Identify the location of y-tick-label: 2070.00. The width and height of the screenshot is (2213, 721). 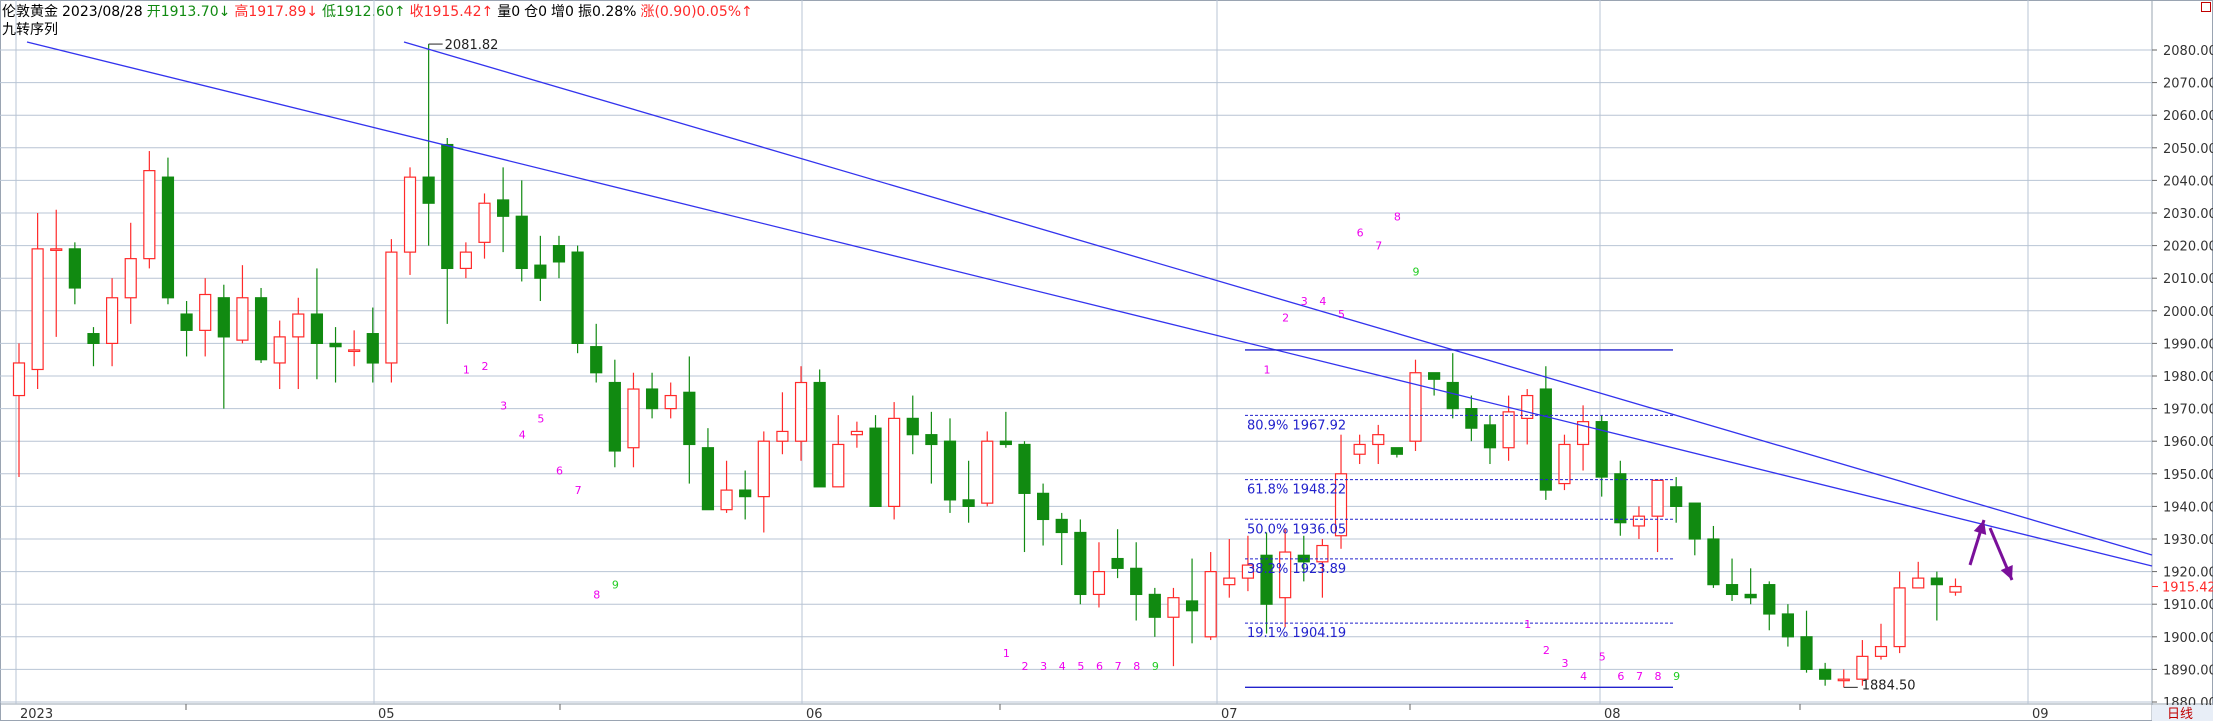
(2188, 84).